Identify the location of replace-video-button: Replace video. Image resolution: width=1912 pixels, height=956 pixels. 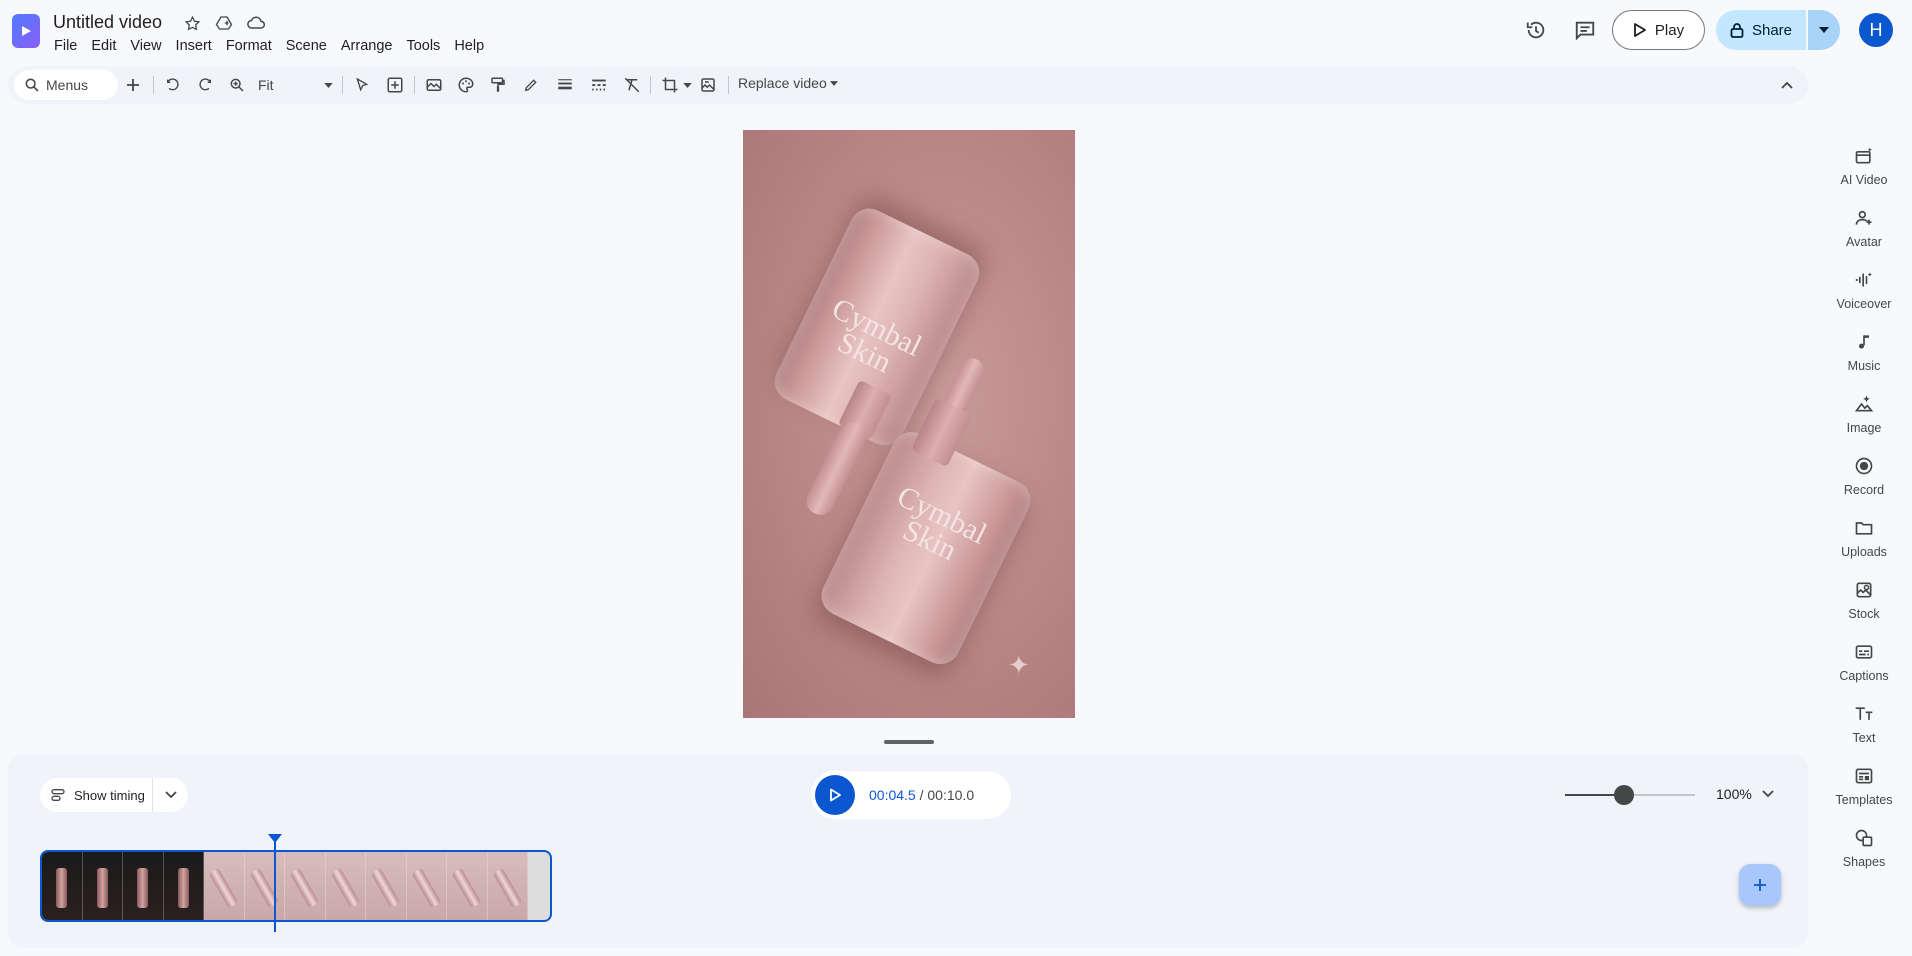
(788, 83).